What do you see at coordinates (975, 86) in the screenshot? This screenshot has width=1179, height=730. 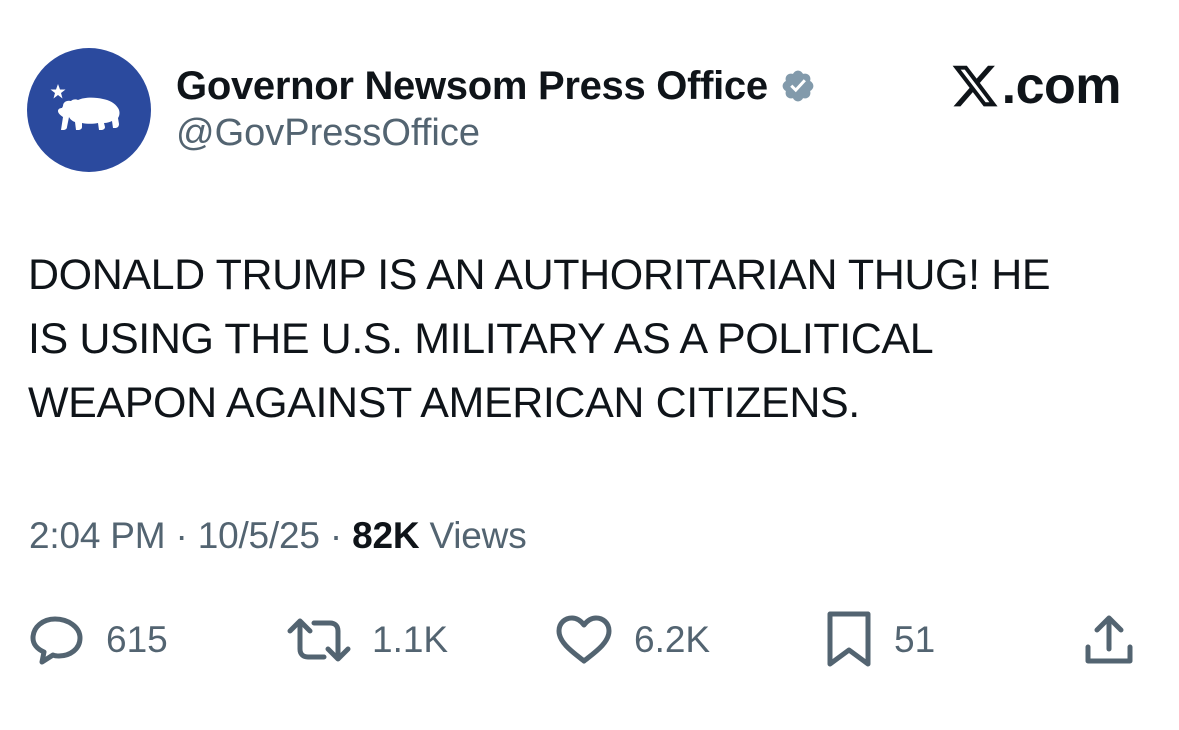 I see `x-logo-icon` at bounding box center [975, 86].